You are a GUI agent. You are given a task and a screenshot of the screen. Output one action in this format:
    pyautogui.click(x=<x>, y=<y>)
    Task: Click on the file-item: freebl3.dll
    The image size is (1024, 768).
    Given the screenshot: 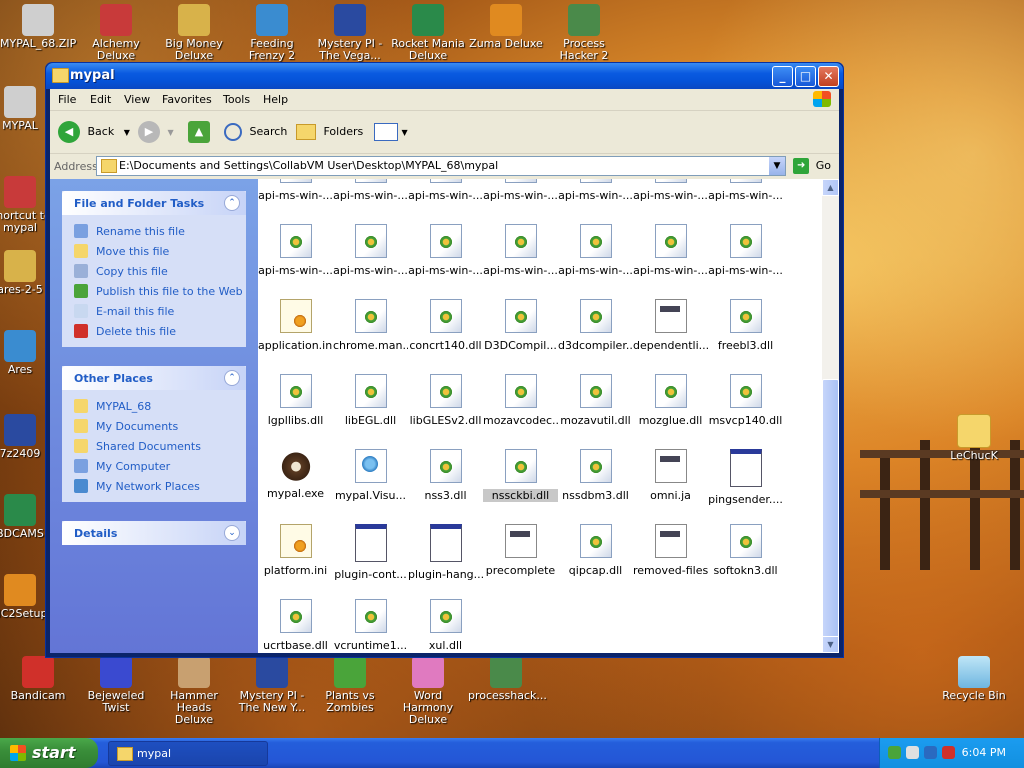 What is the action you would take?
    pyautogui.click(x=745, y=325)
    